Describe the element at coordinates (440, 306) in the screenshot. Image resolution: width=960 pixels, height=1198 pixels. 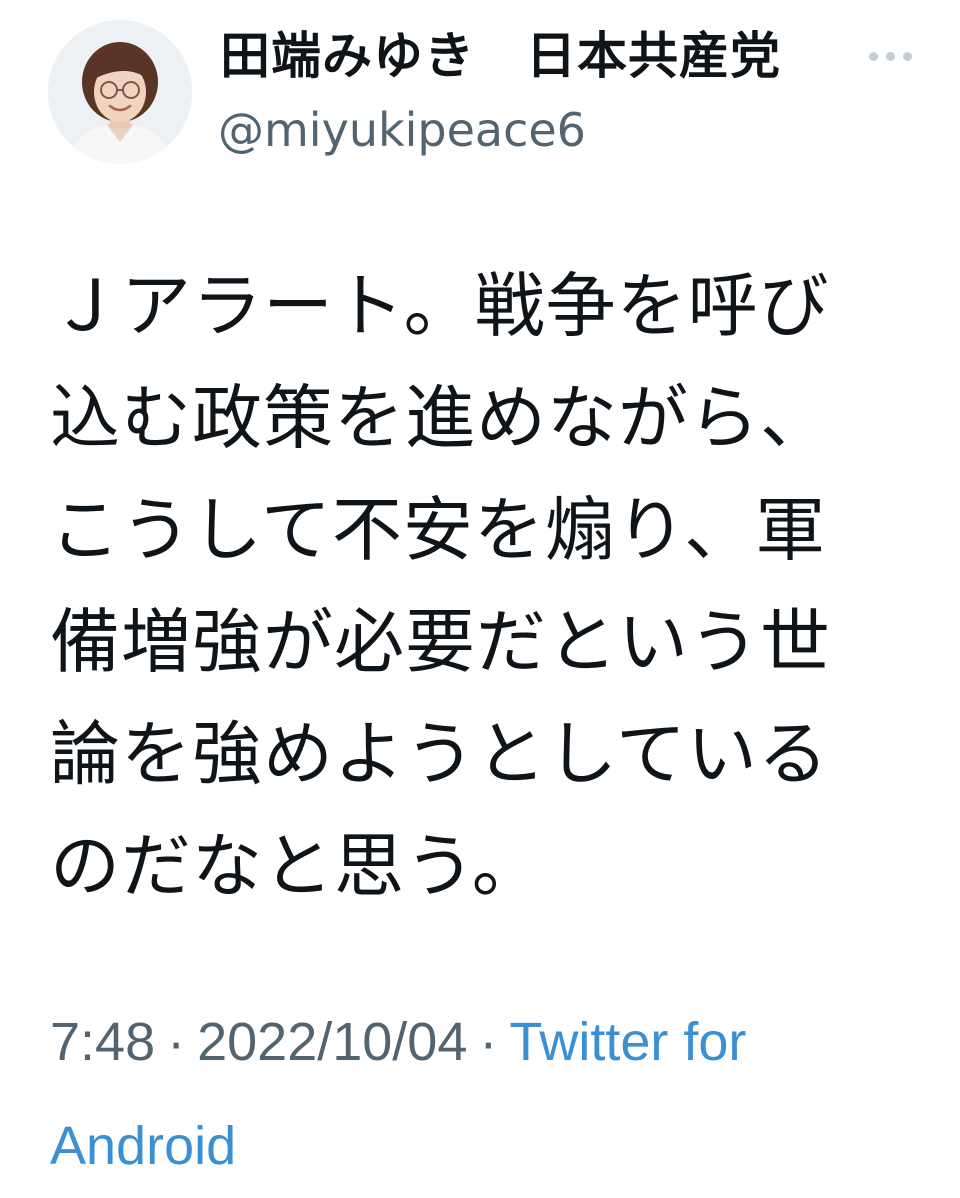
I see `tweet-text-line: Ｊアラート。戦争を呼び` at that location.